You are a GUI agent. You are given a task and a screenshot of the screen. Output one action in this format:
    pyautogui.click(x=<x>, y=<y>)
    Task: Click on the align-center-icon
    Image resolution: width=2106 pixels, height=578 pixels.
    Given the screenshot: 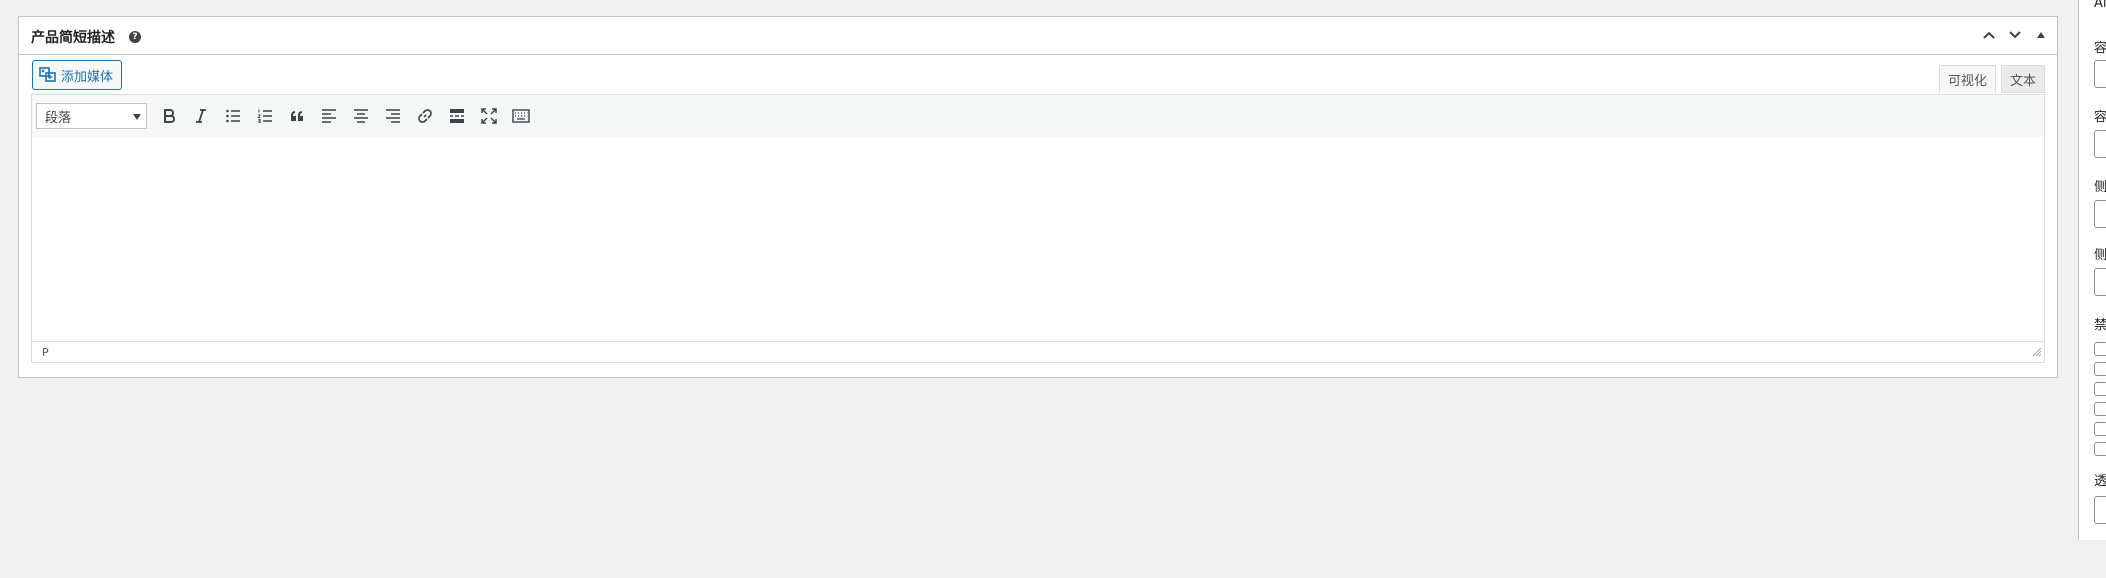 What is the action you would take?
    pyautogui.click(x=361, y=116)
    